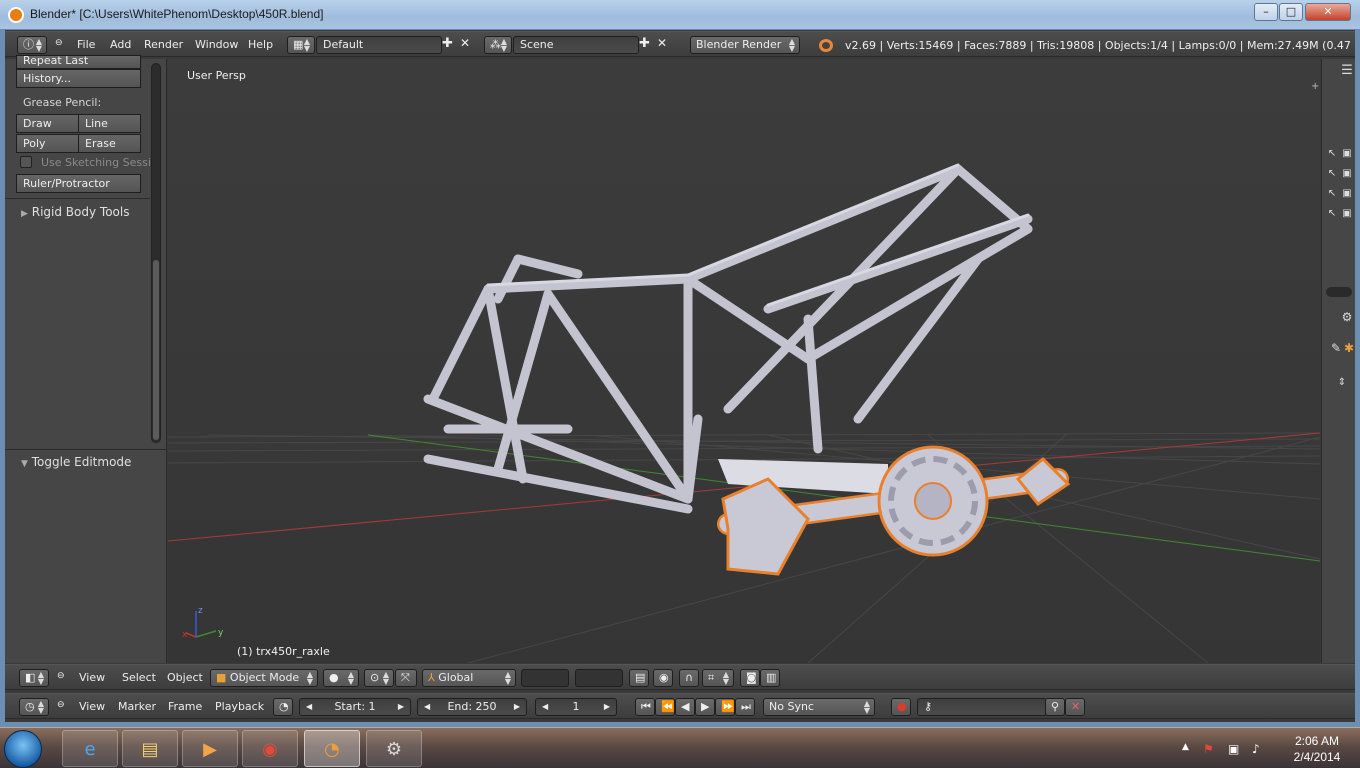 This screenshot has width=1360, height=768. Describe the element at coordinates (47, 143) in the screenshot. I see `grease-poly-button: Poly` at that location.